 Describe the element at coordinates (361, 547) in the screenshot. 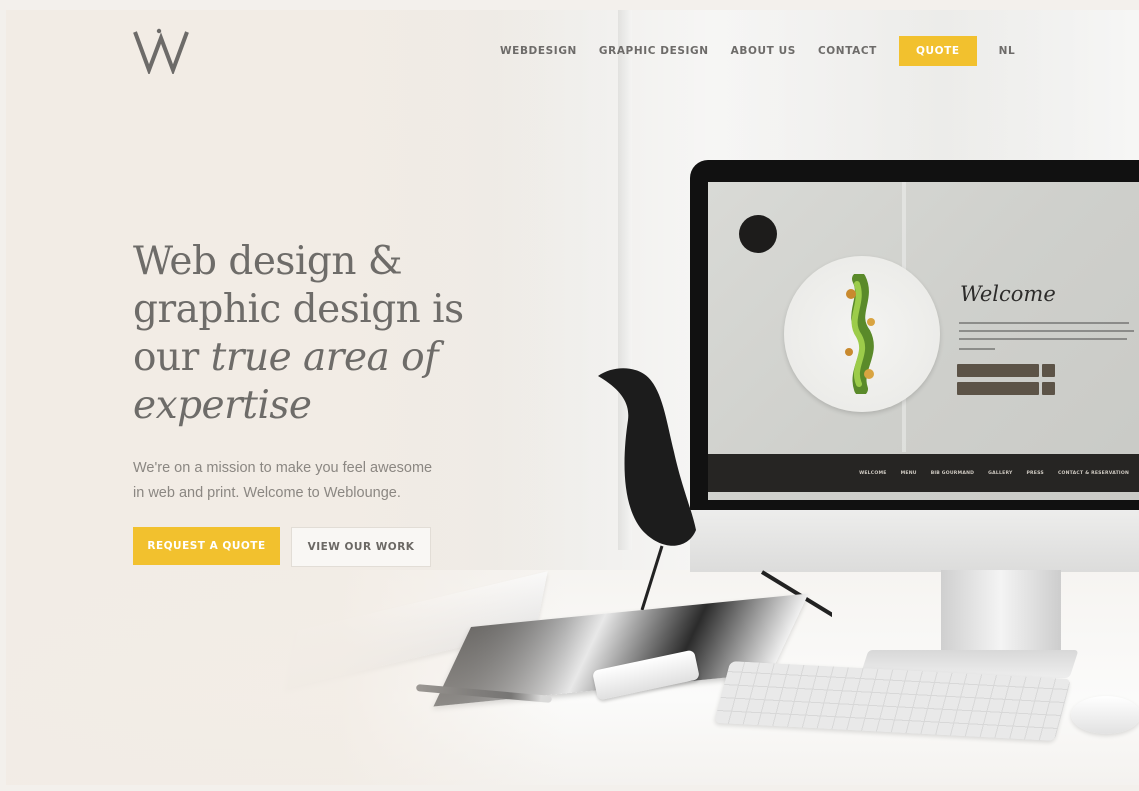

I see `view-our-work-button: VIEW OUR WORK` at that location.